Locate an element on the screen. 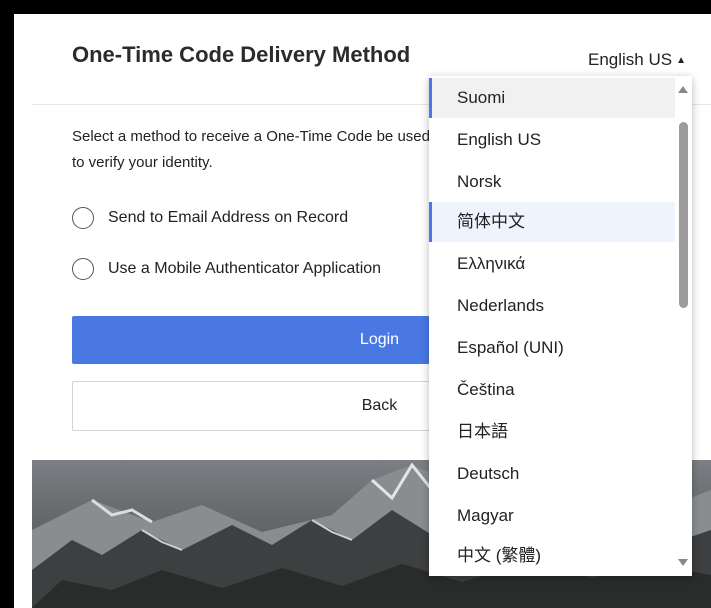 Image resolution: width=711 pixels, height=608 pixels. radio-button-email is located at coordinates (83, 218).